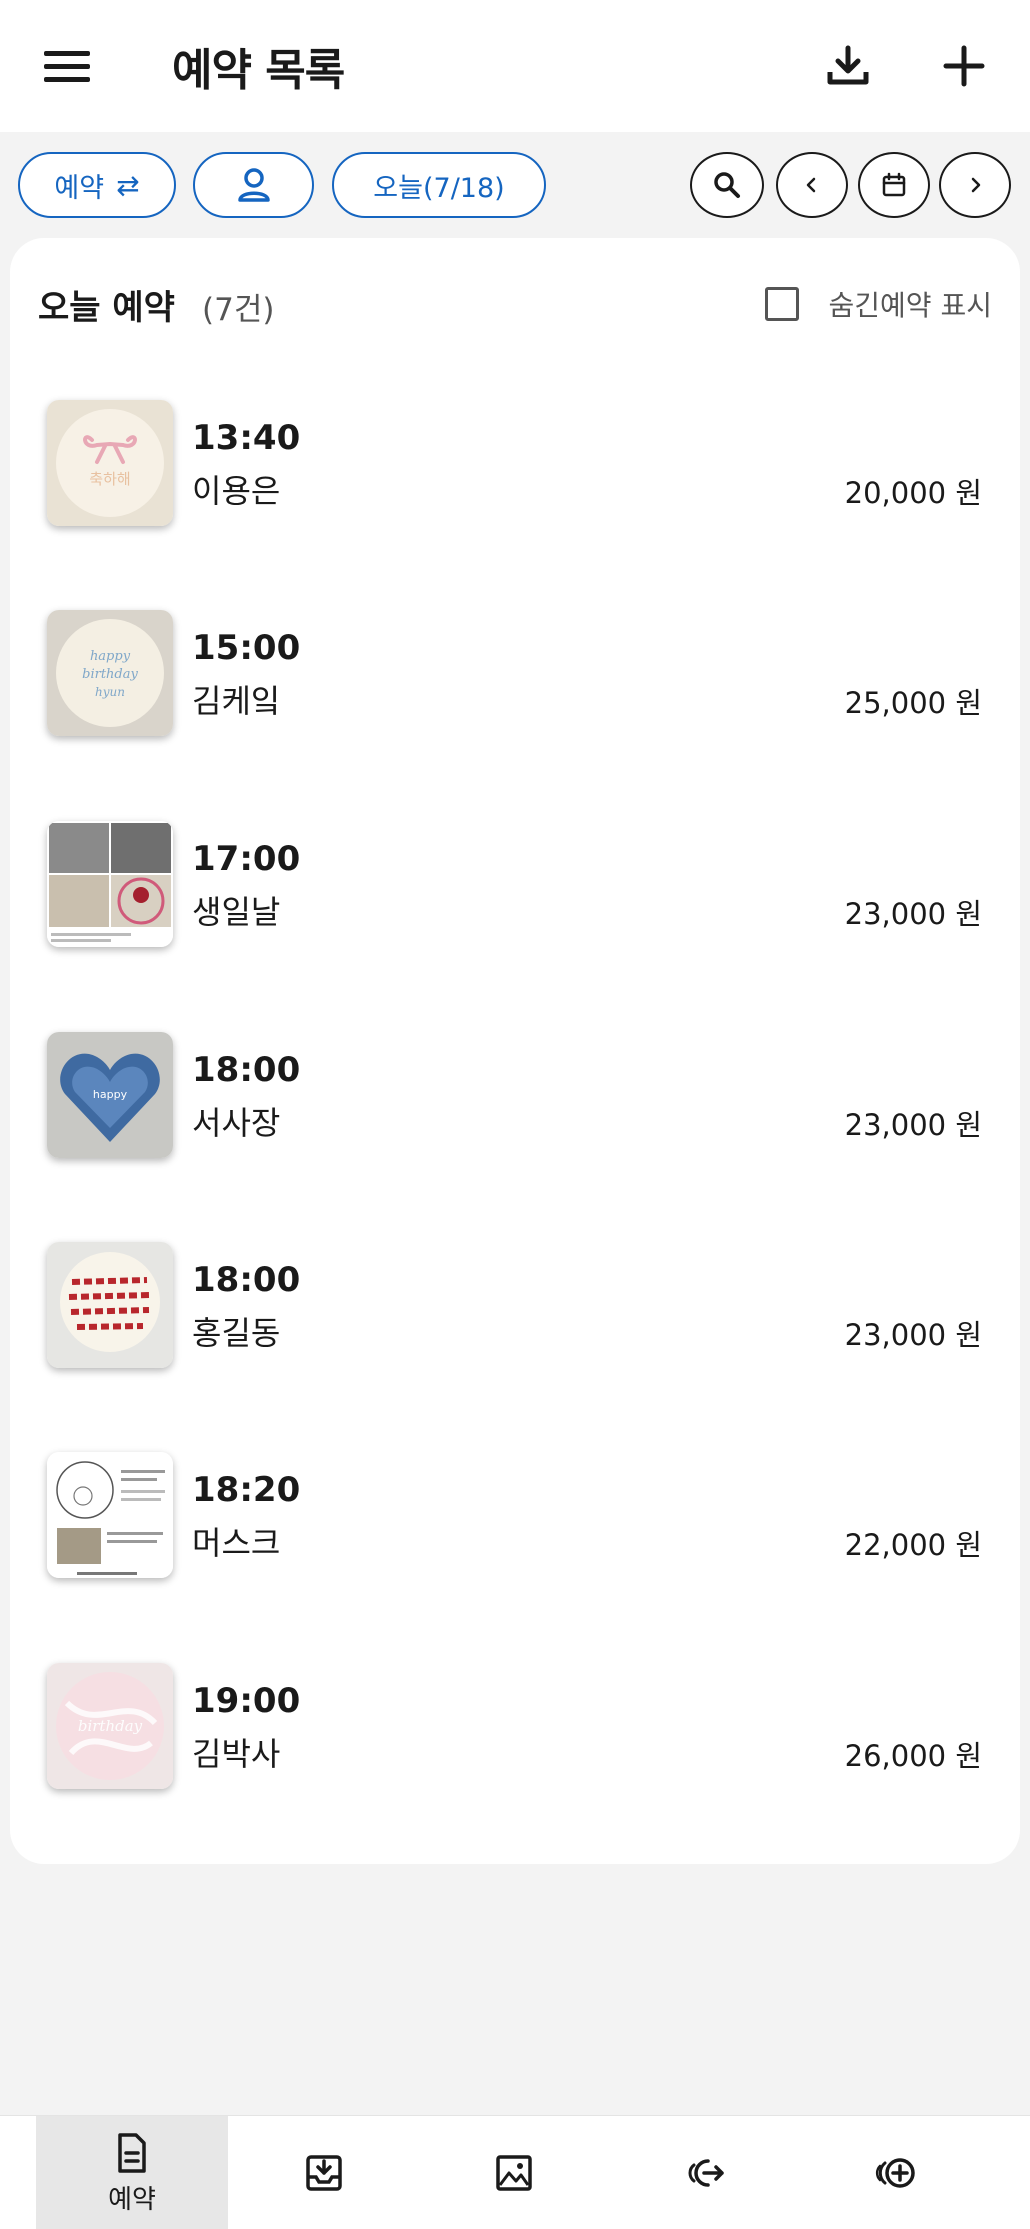  What do you see at coordinates (236, 1123) in the screenshot?
I see `customer-name: 서사장` at bounding box center [236, 1123].